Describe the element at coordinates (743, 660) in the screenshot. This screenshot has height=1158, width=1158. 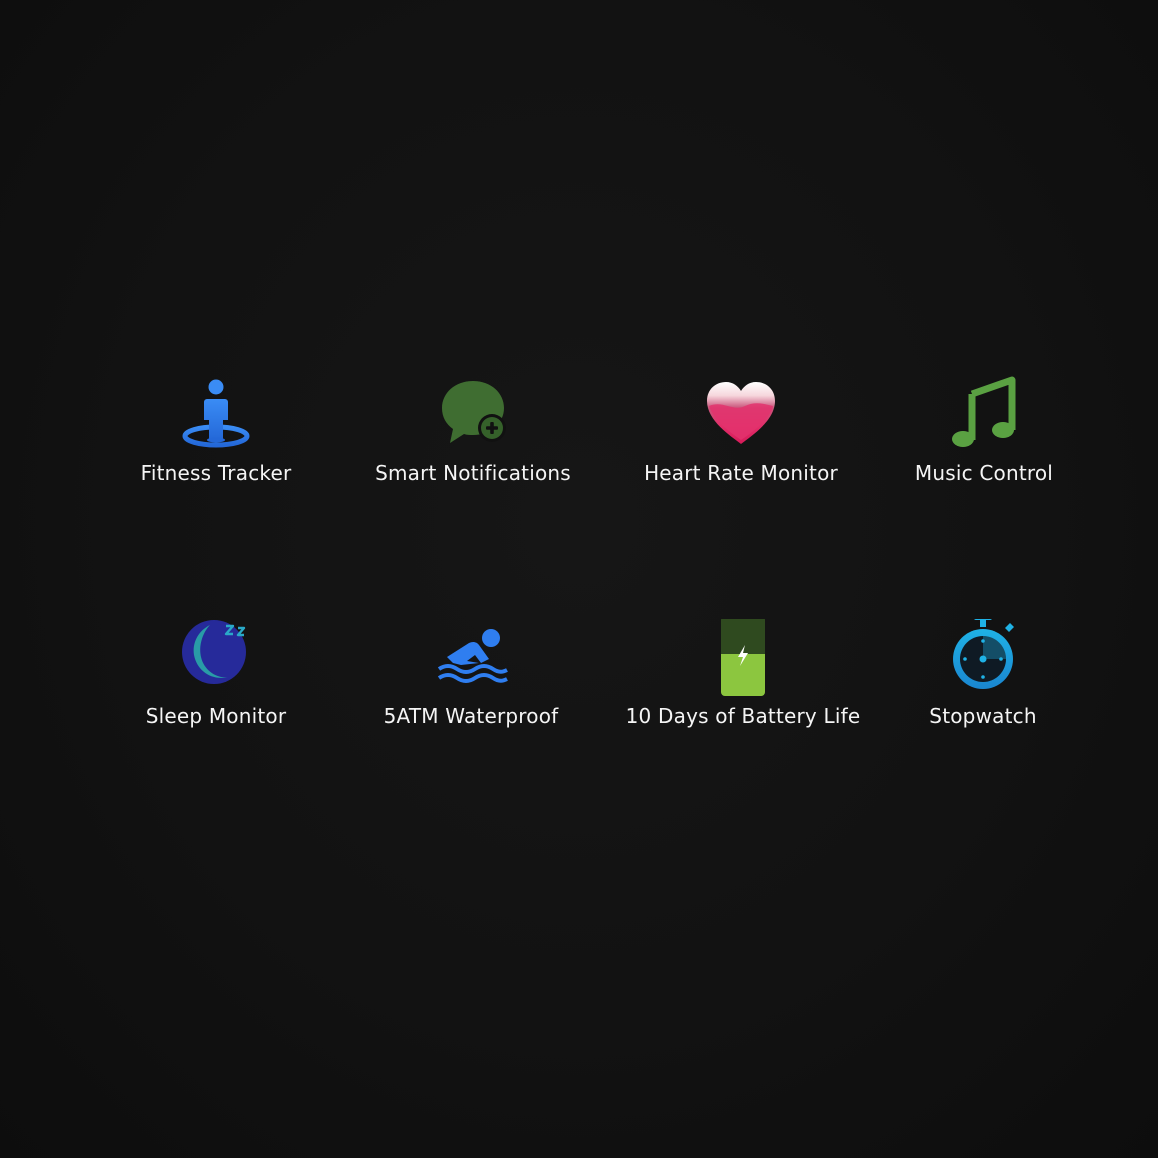
I see `battery-bolt-icon` at that location.